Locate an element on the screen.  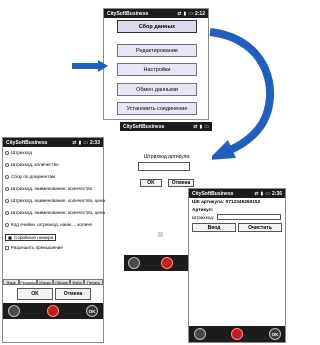
tab-masks: Маски is located at coordinates (45, 282).